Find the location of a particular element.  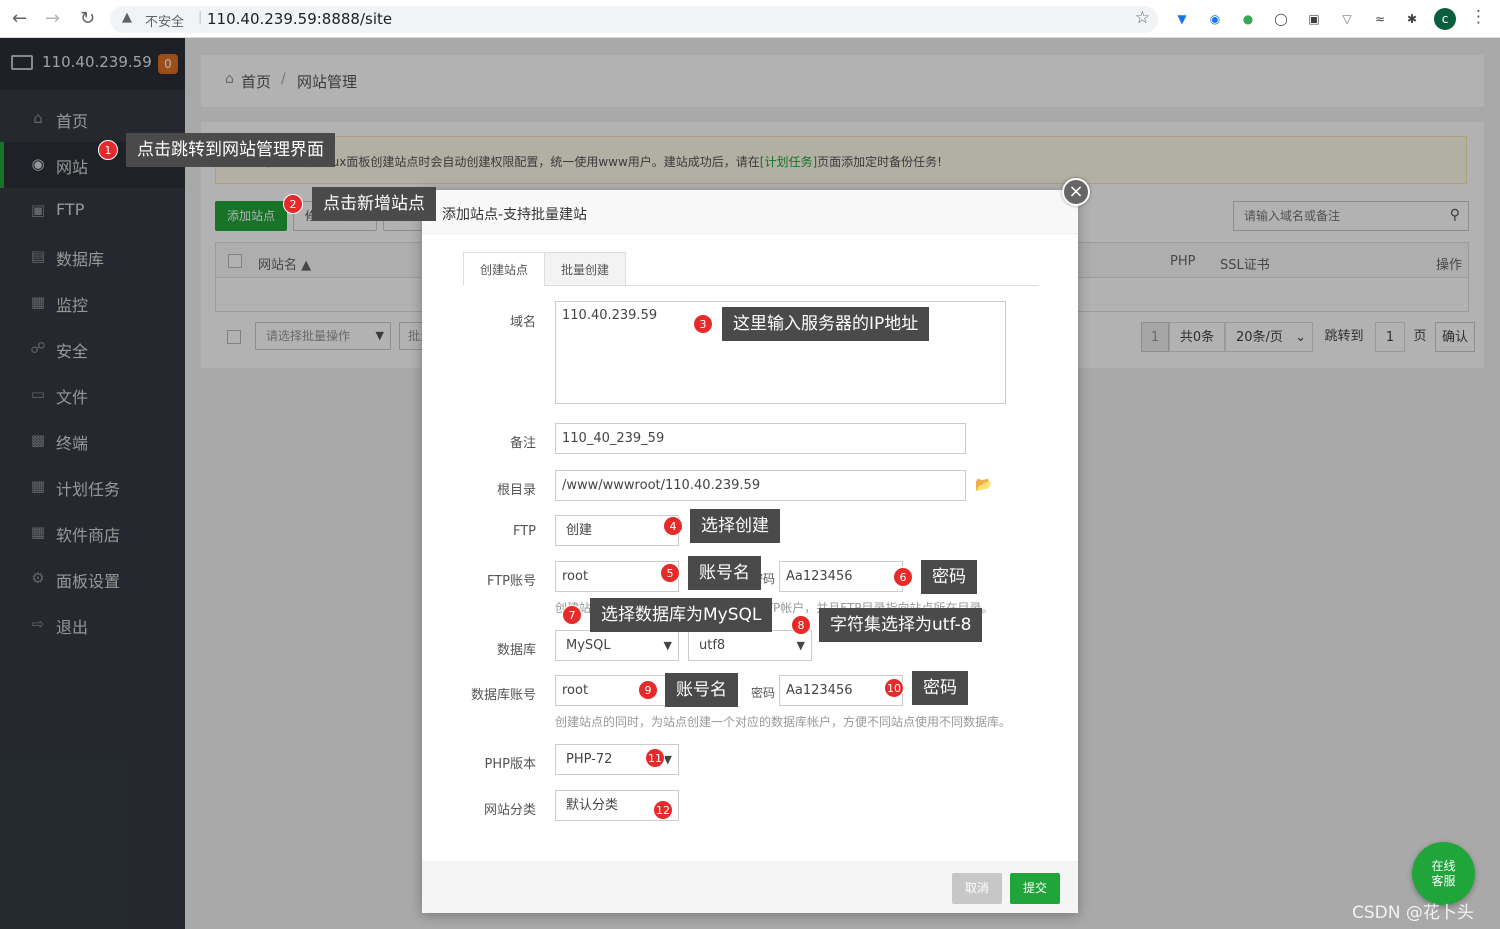

database-charset-value: utf8 is located at coordinates (712, 645).